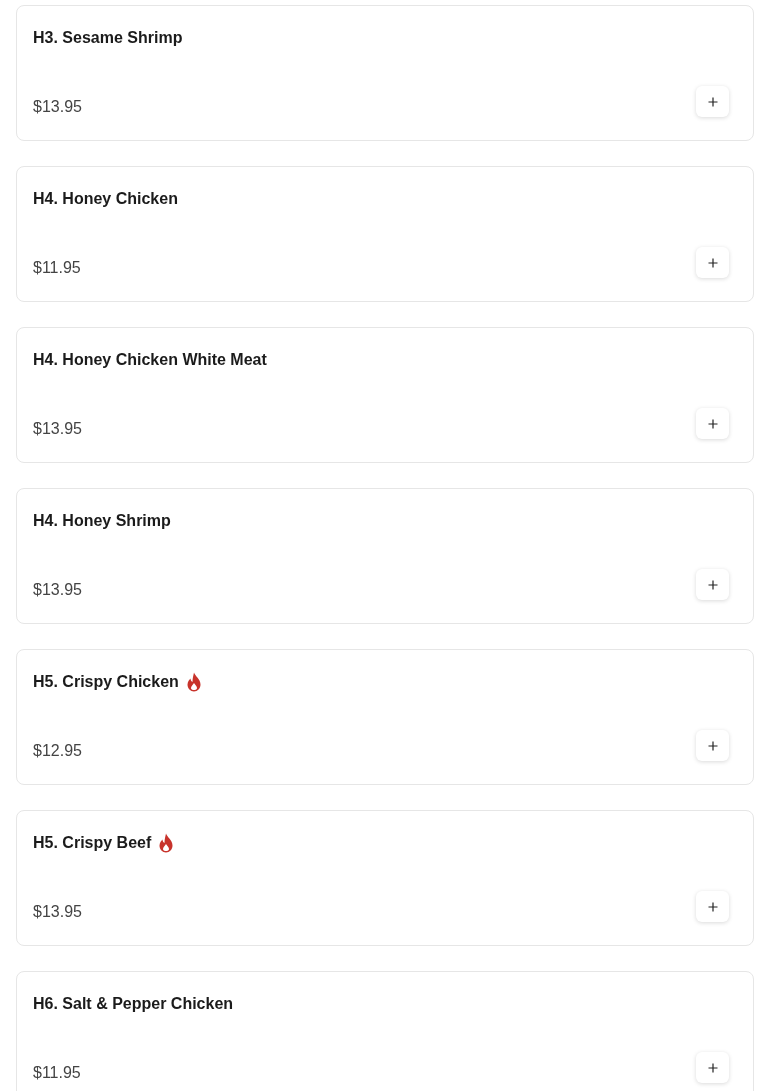 The image size is (770, 1091). I want to click on menu-card: H5. Crispy Chicken $12.95, so click(385, 717).